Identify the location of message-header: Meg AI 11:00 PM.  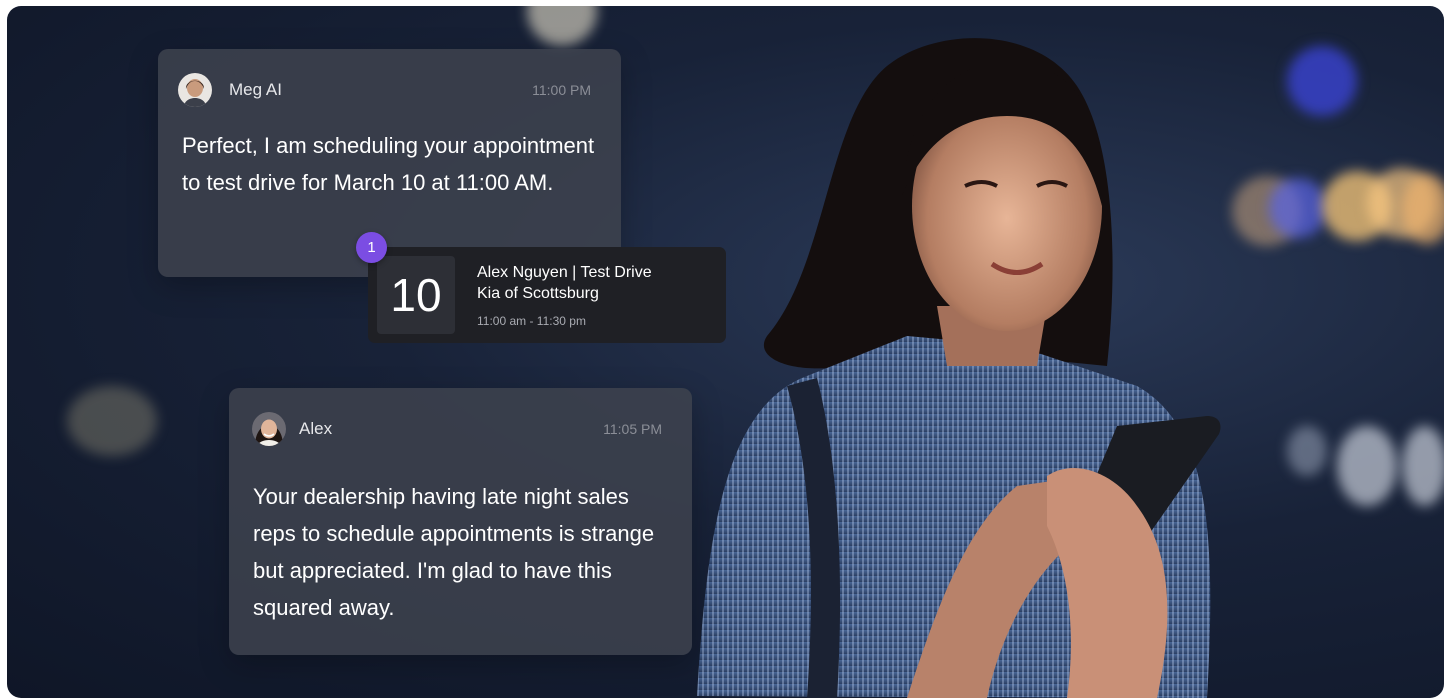
(384, 90).